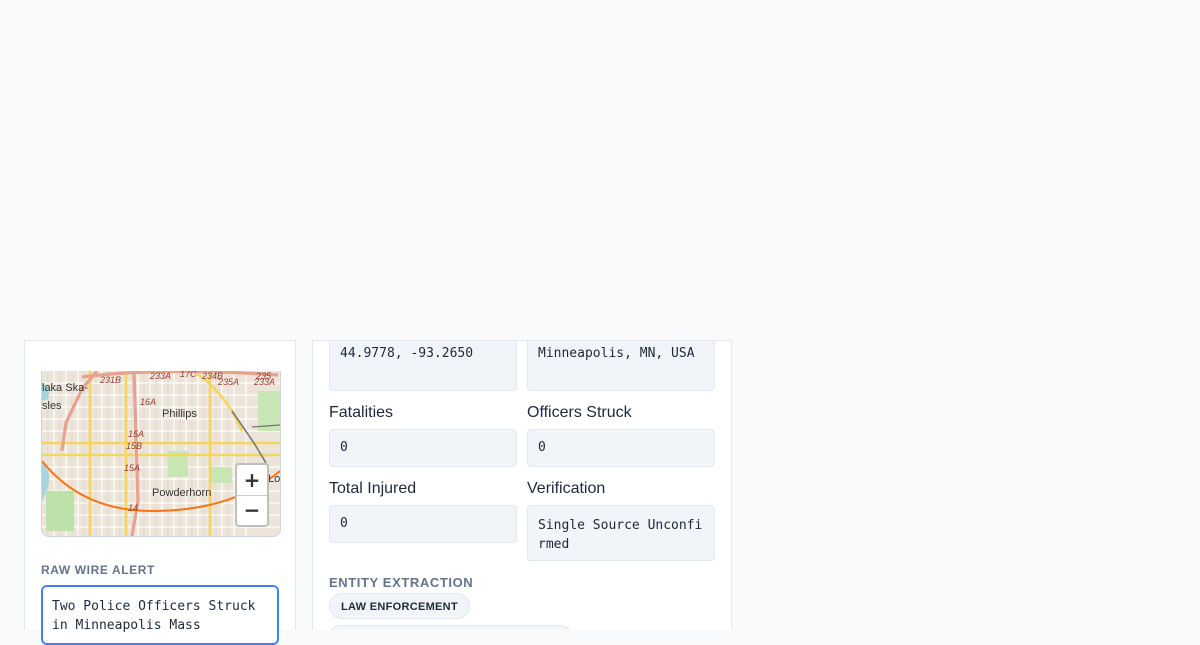 This screenshot has height=645, width=1200. I want to click on zoom-in-button: +, so click(252, 480).